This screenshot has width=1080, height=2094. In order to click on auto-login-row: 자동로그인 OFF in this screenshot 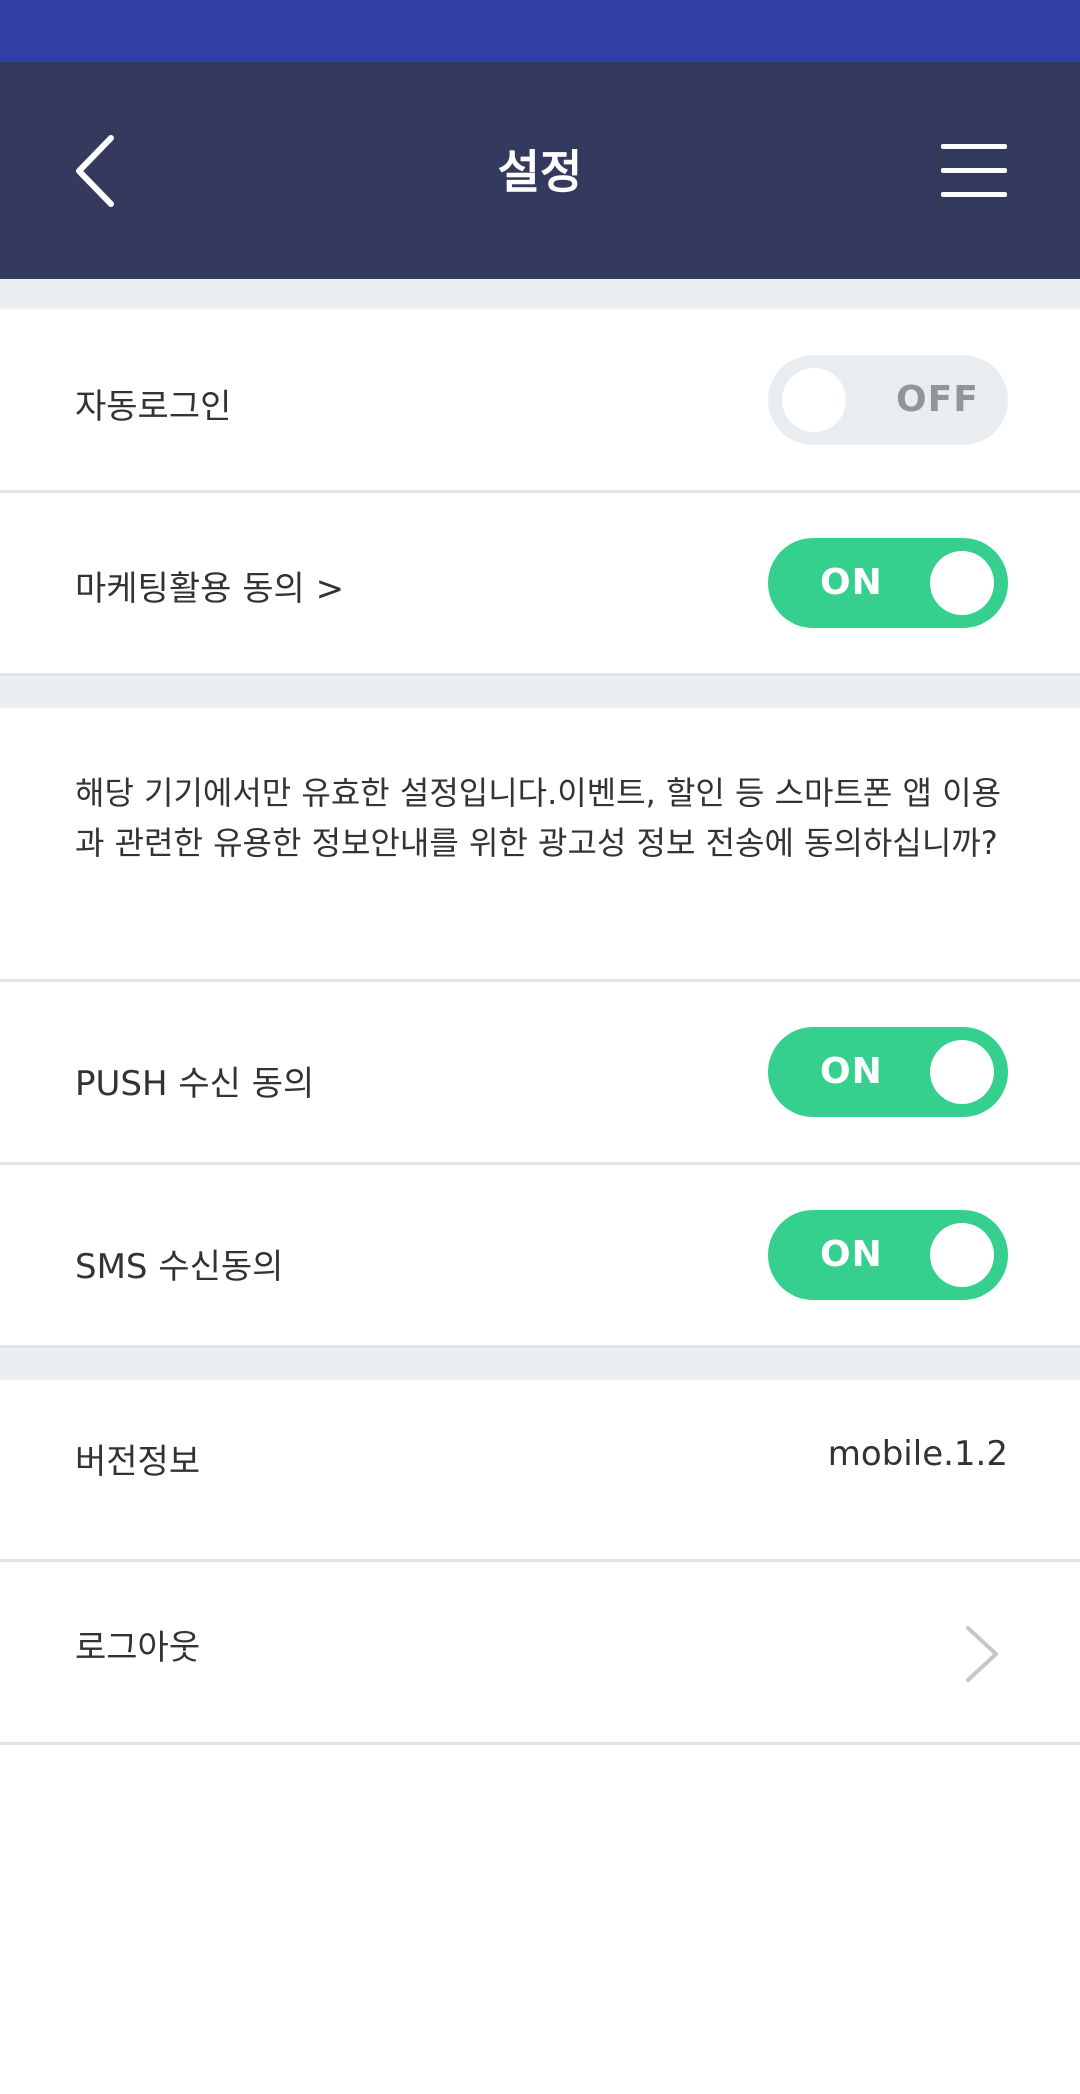, I will do `click(540, 401)`.